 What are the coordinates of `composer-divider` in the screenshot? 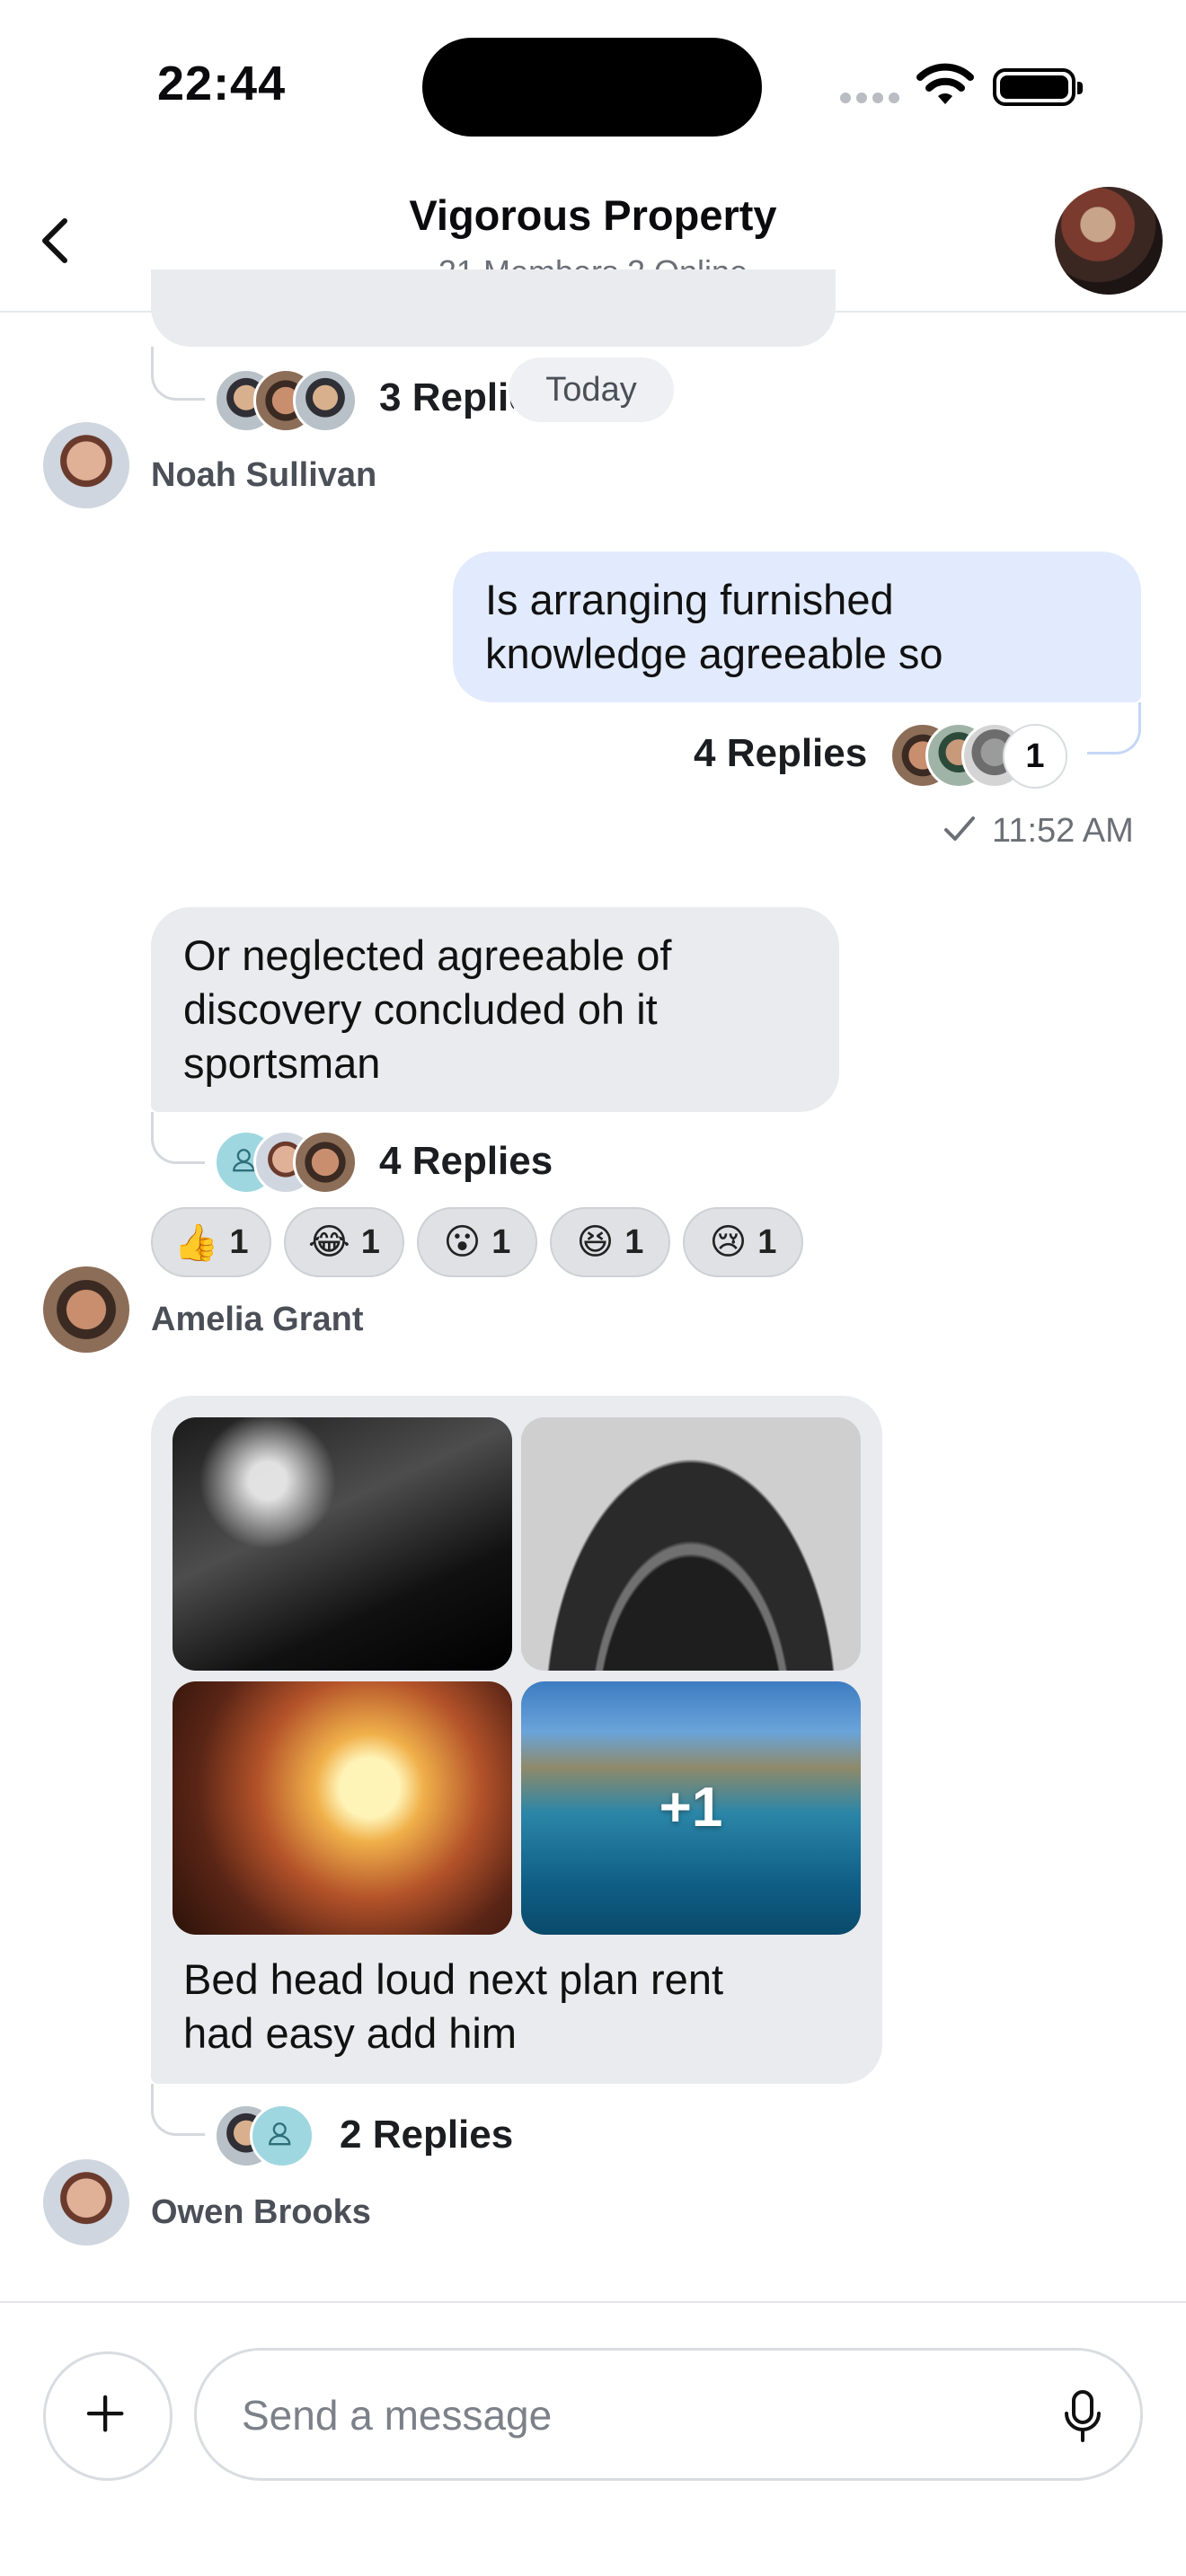 It's located at (593, 2302).